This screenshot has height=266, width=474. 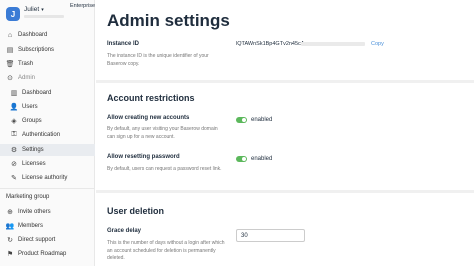 I want to click on section-title-user-deletion: User deletion, so click(x=136, y=211).